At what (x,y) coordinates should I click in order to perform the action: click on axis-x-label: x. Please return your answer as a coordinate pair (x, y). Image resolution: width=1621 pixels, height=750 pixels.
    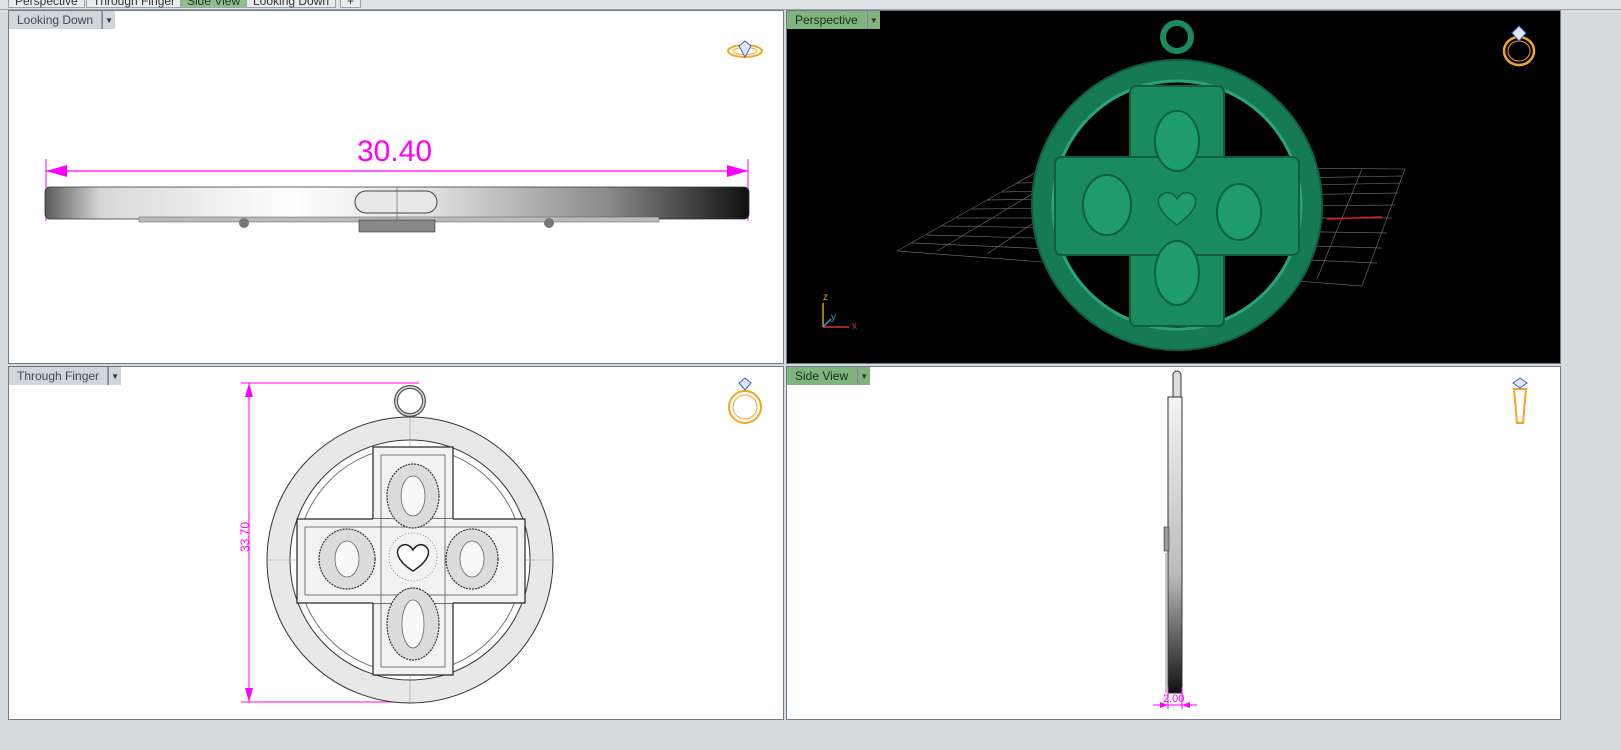
    Looking at the image, I should click on (854, 326).